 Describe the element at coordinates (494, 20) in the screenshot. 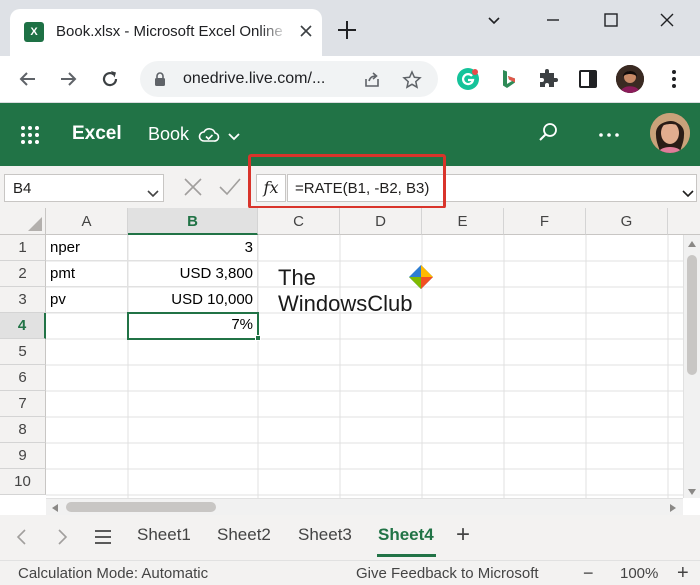

I see `tab-search-chevron-icon` at that location.